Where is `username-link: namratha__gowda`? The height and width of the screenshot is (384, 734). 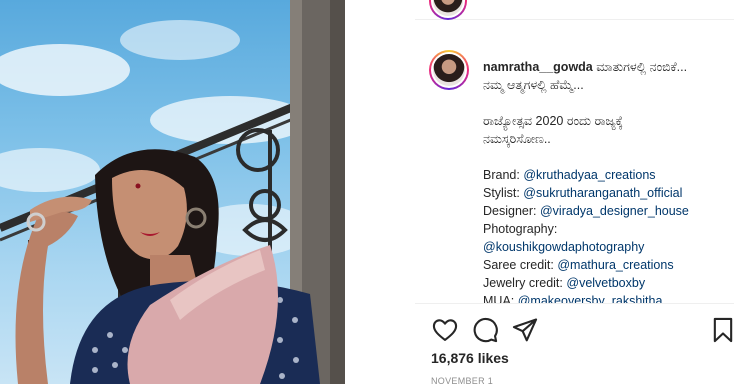
username-link: namratha__gowda is located at coordinates (538, 67).